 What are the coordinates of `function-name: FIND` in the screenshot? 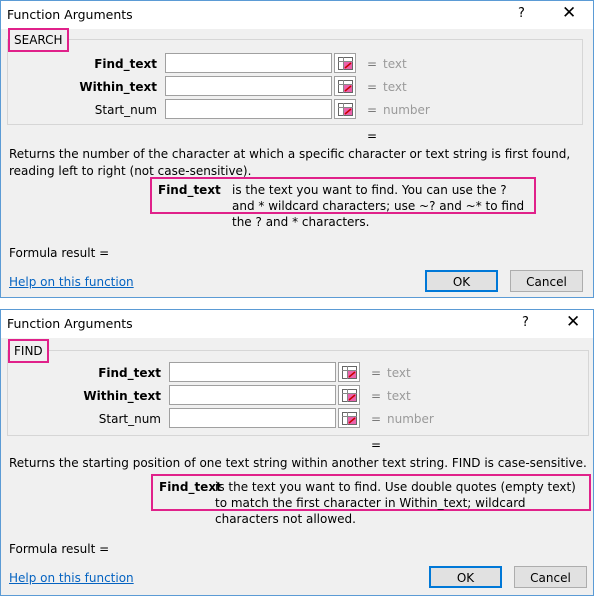 It's located at (28, 351).